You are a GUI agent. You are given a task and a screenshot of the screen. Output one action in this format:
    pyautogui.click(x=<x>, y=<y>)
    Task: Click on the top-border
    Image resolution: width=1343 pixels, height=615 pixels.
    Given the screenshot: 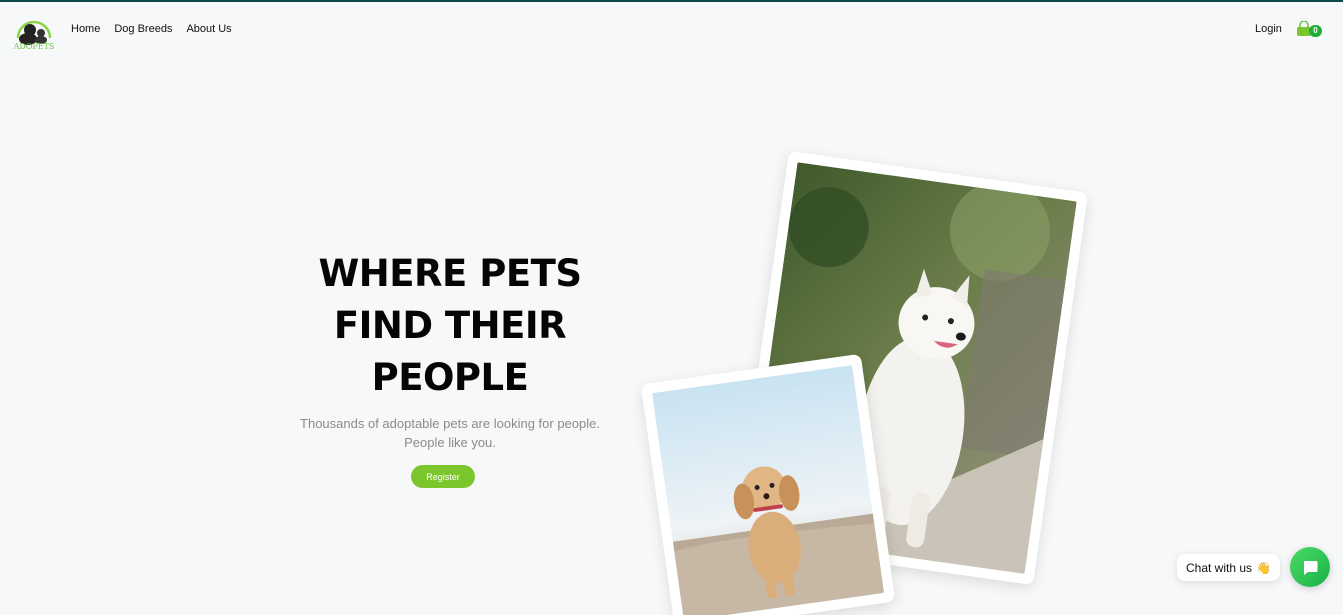 What is the action you would take?
    pyautogui.click(x=671, y=1)
    